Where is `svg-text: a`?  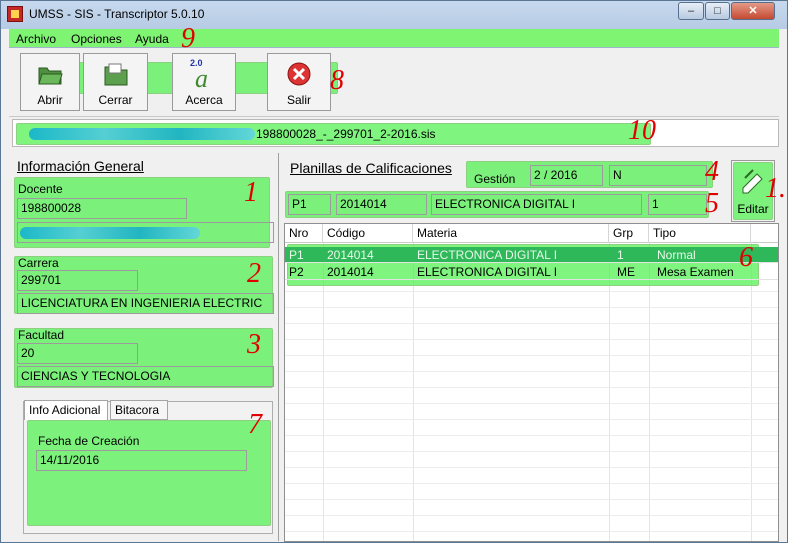
svg-text: a is located at coordinates (201, 78).